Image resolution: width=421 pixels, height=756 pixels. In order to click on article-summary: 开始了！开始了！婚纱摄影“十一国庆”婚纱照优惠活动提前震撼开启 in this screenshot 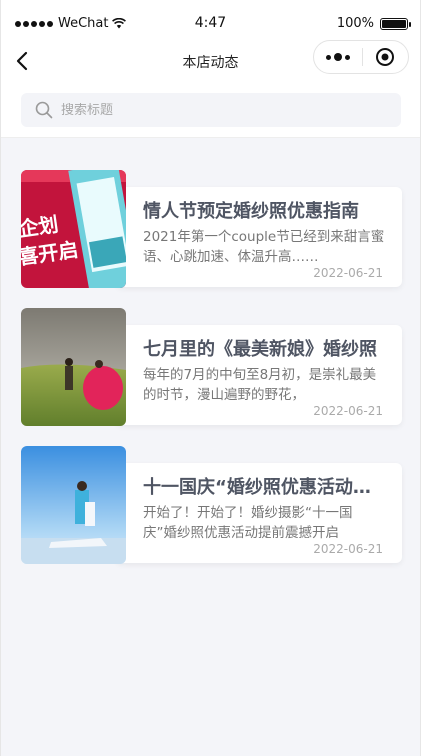, I will do `click(248, 523)`.